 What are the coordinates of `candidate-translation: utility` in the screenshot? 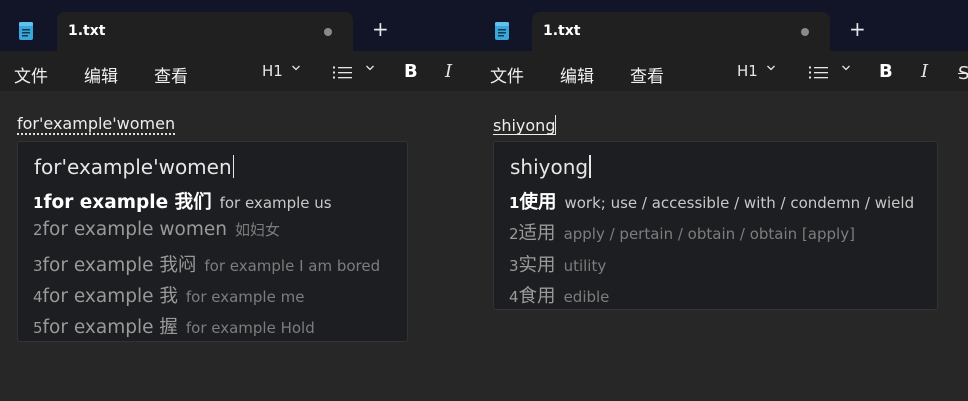 It's located at (585, 266).